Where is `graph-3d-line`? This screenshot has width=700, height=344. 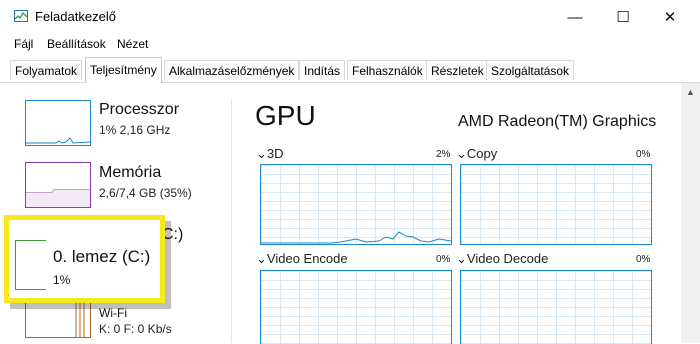 graph-3d-line is located at coordinates (356, 237).